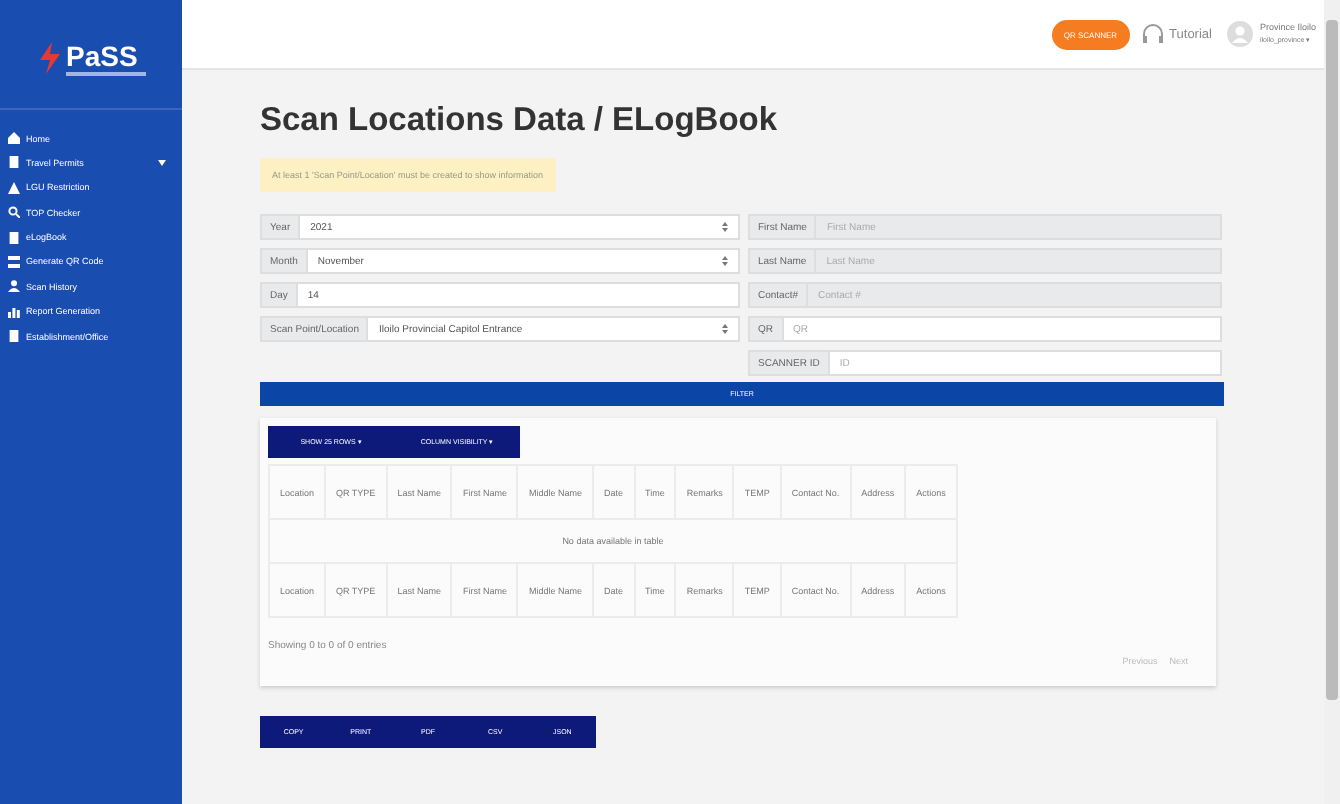 This screenshot has width=1340, height=804. What do you see at coordinates (14, 138) in the screenshot?
I see `house-icon` at bounding box center [14, 138].